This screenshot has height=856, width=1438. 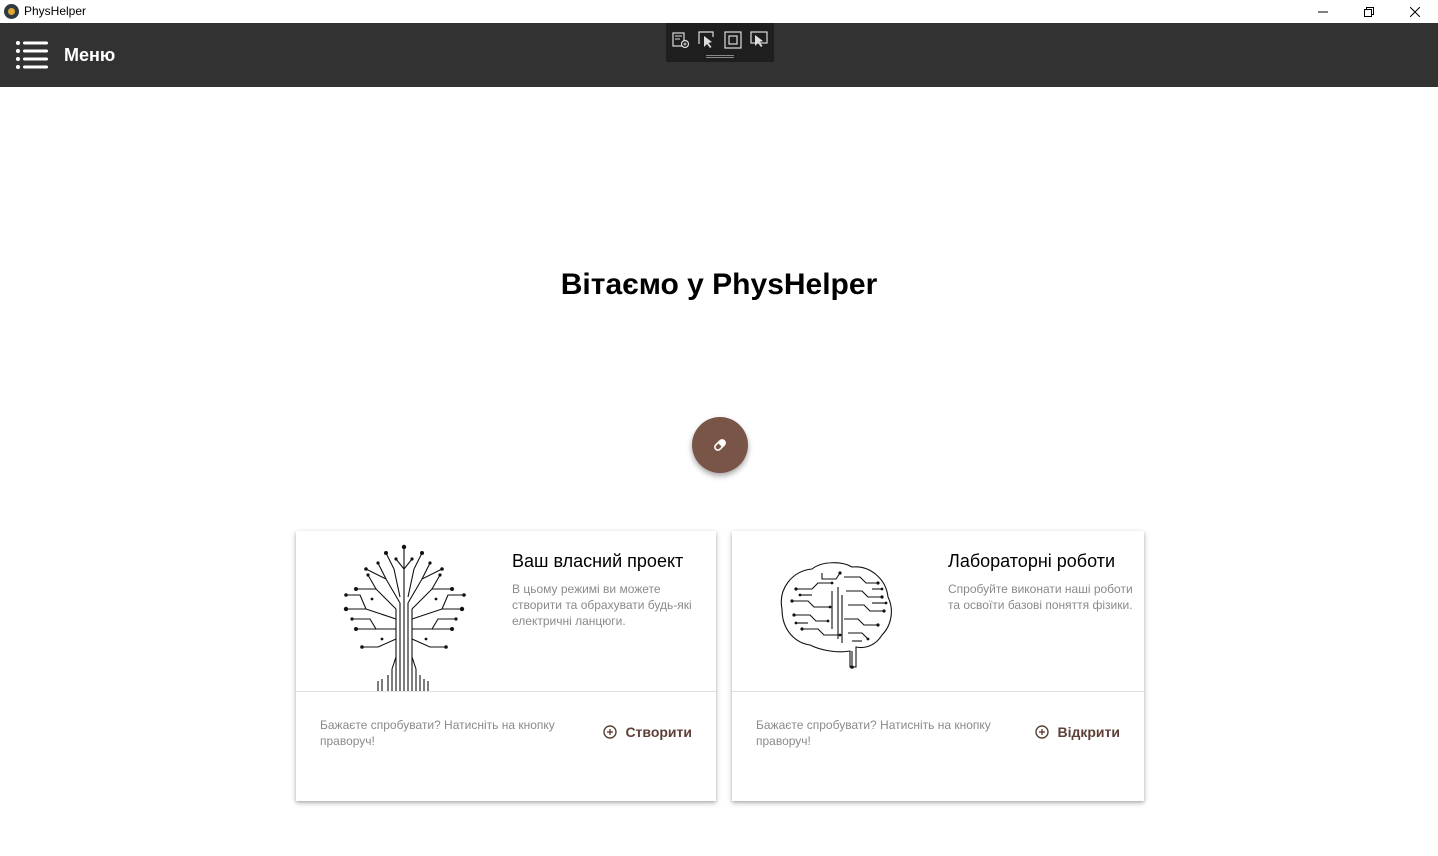 I want to click on select-element-icon, so click(x=706, y=39).